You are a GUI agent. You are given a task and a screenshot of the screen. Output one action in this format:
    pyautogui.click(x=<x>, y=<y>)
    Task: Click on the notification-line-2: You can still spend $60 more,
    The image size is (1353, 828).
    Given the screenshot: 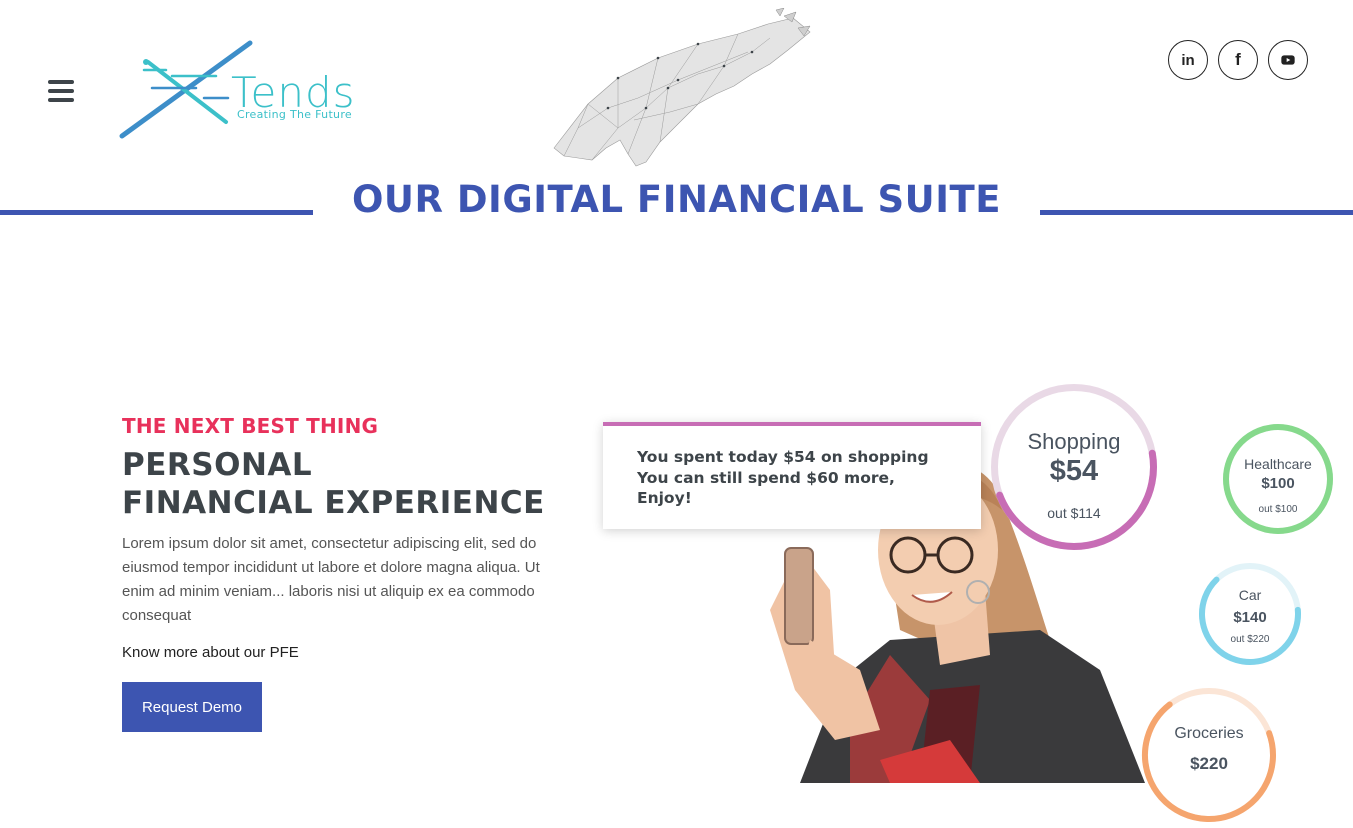 What is the action you would take?
    pyautogui.click(x=766, y=478)
    